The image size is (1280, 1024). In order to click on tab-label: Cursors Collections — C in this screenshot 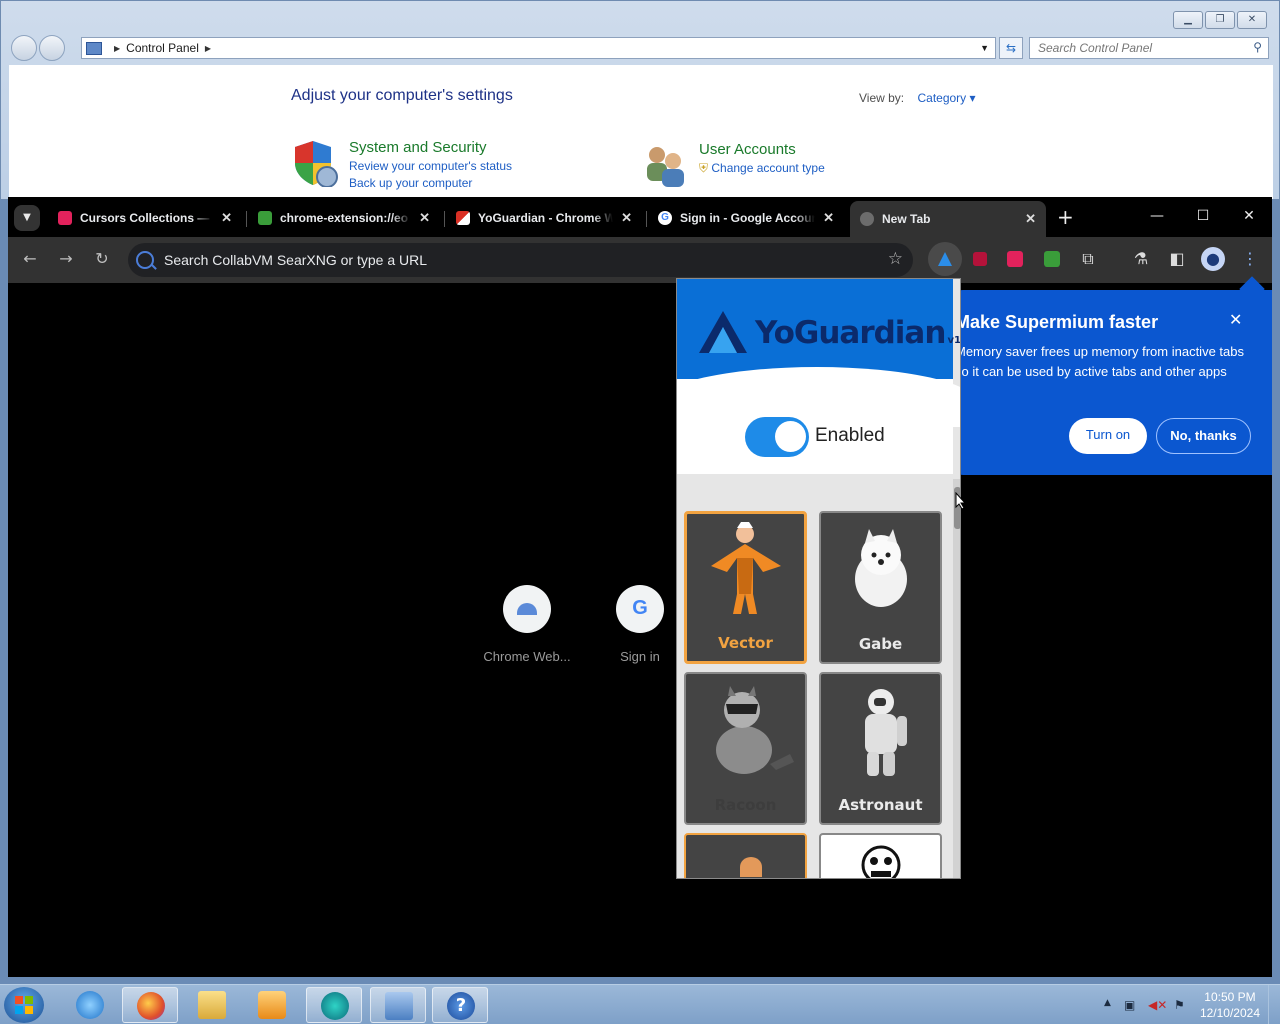, I will do `click(147, 218)`.